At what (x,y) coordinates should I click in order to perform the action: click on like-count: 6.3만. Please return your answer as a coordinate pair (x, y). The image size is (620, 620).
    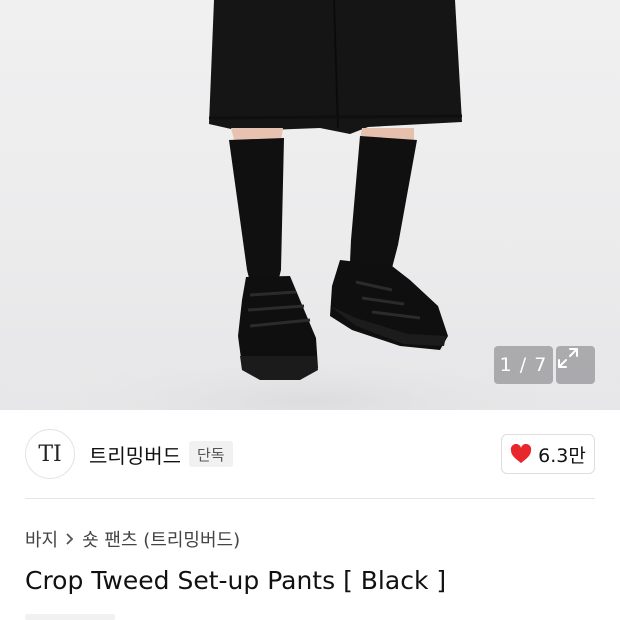
    Looking at the image, I should click on (562, 455).